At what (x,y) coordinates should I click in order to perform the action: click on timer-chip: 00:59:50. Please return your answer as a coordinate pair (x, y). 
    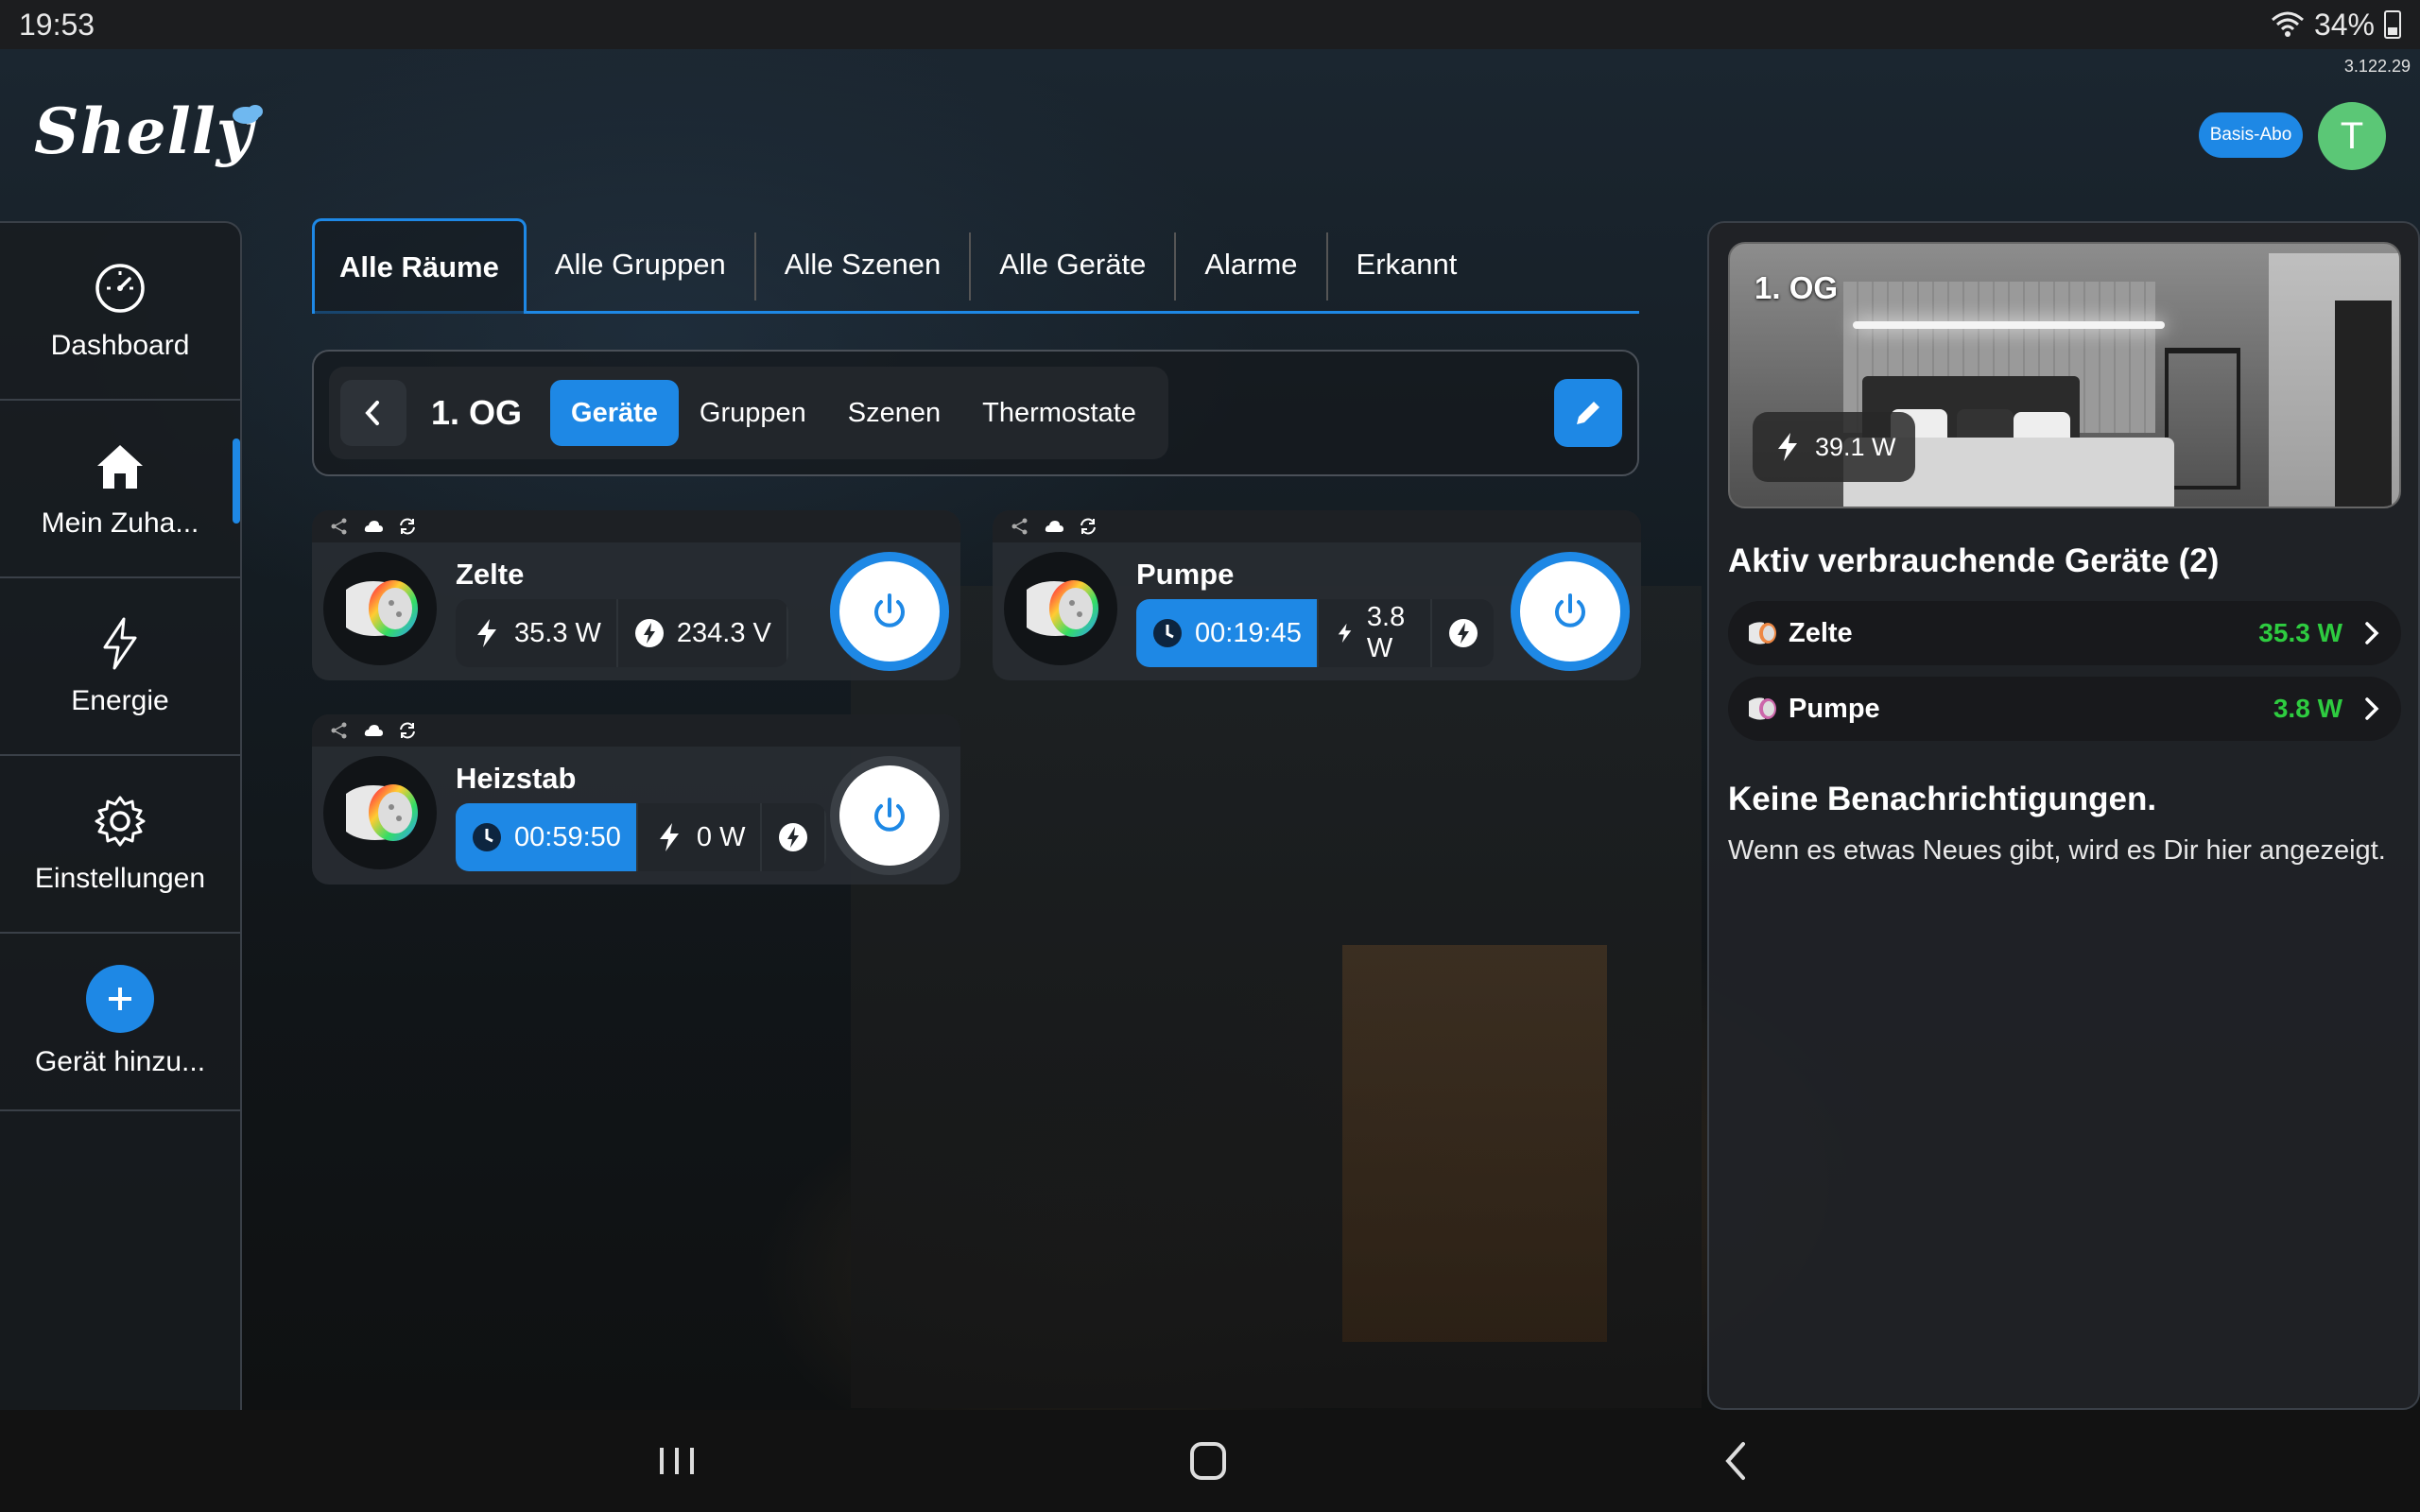
    Looking at the image, I should click on (547, 837).